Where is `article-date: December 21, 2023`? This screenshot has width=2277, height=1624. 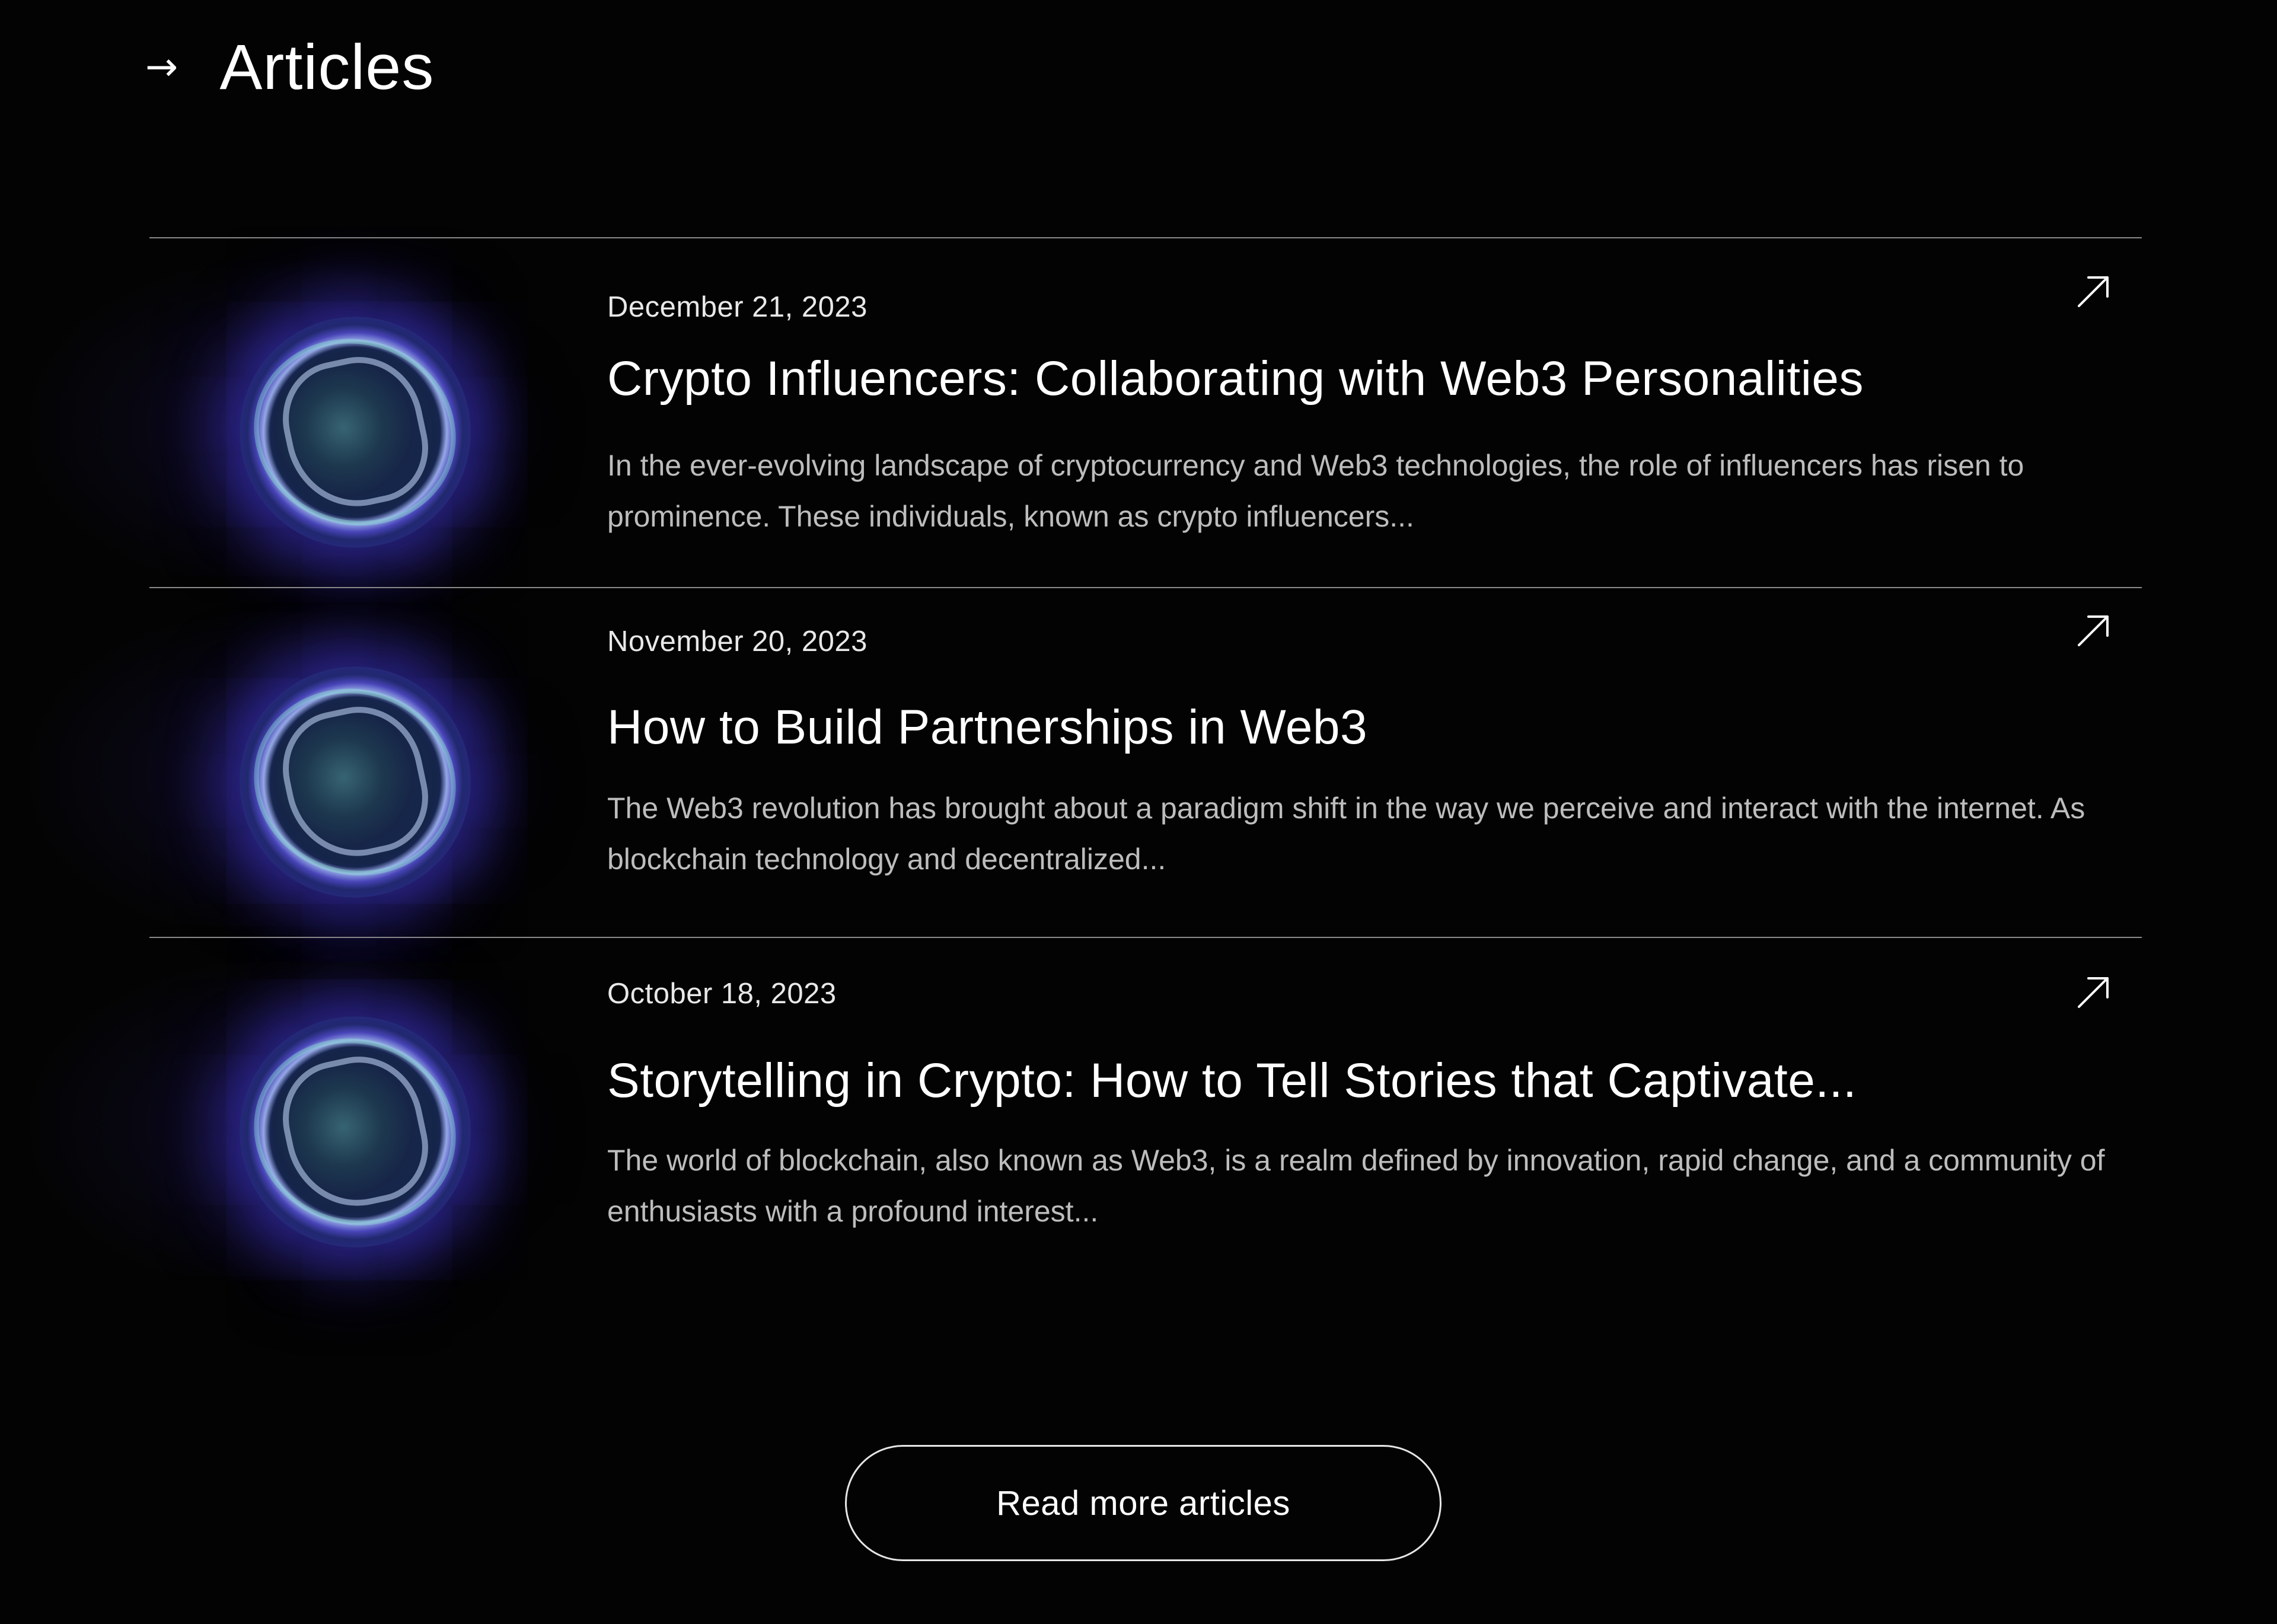 article-date: December 21, 2023 is located at coordinates (738, 307).